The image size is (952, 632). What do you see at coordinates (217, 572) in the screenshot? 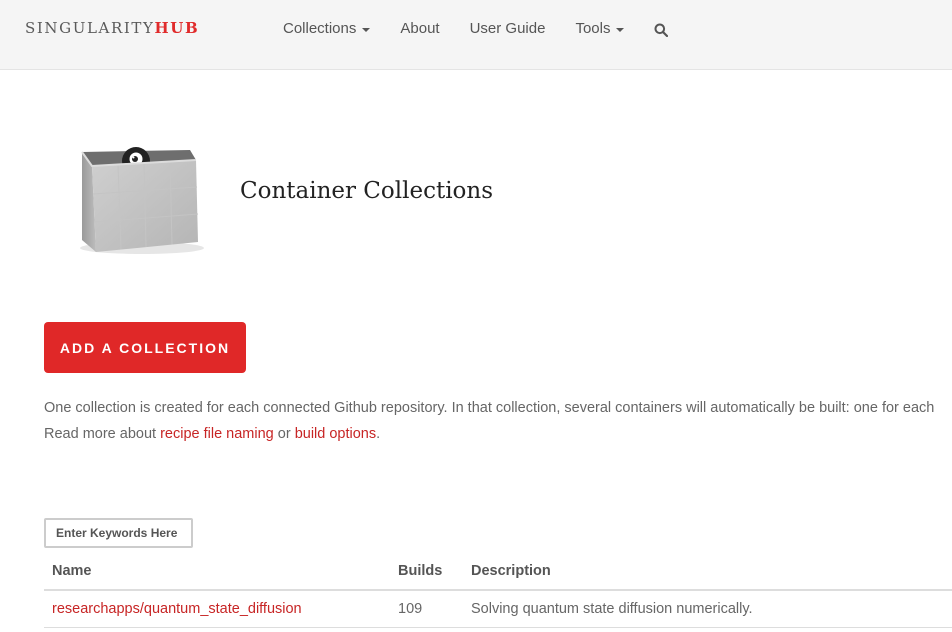
I see `column-header-name: Name` at bounding box center [217, 572].